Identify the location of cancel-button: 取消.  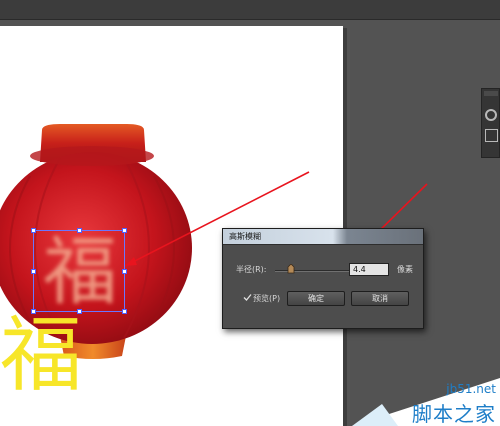
(380, 298).